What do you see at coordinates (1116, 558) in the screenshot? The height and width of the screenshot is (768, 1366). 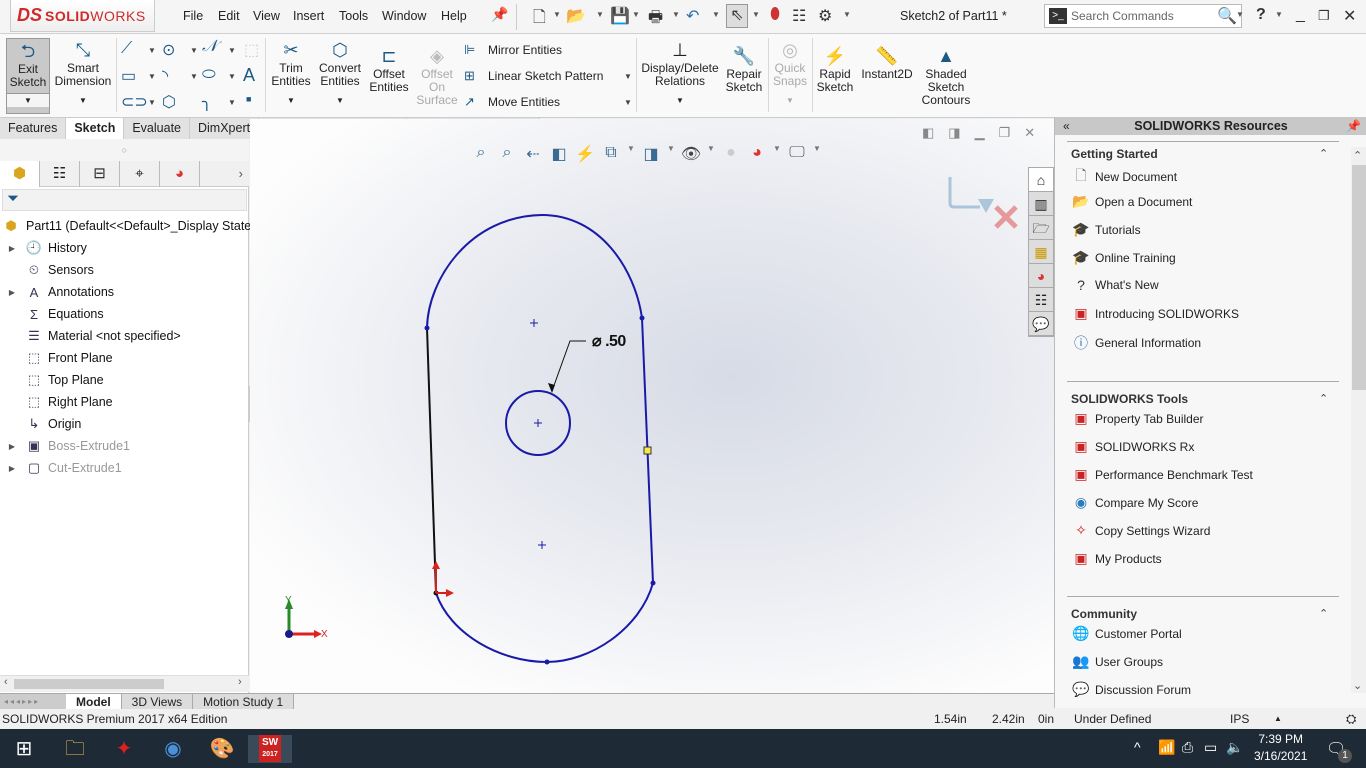 I see `resource-link-my-products: ▣ My Products` at bounding box center [1116, 558].